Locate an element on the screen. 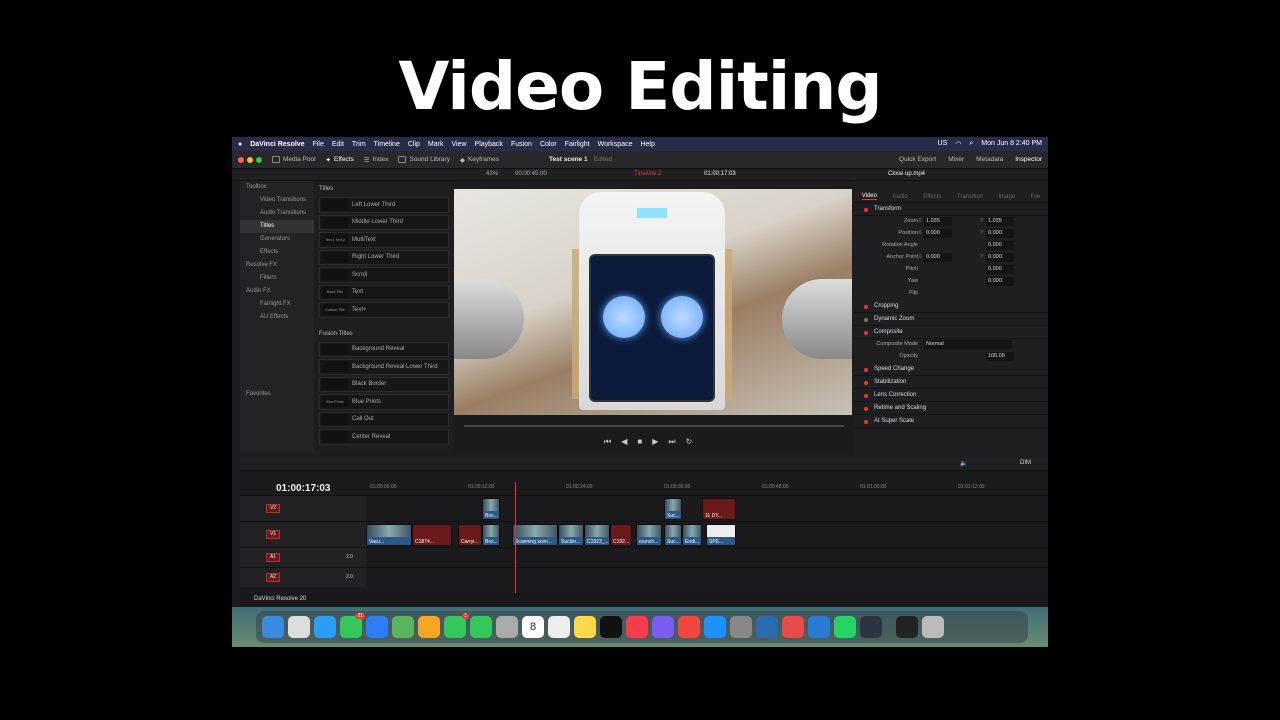 Image resolution: width=1280 pixels, height=720 pixels. track-label: V2 is located at coordinates (273, 508).